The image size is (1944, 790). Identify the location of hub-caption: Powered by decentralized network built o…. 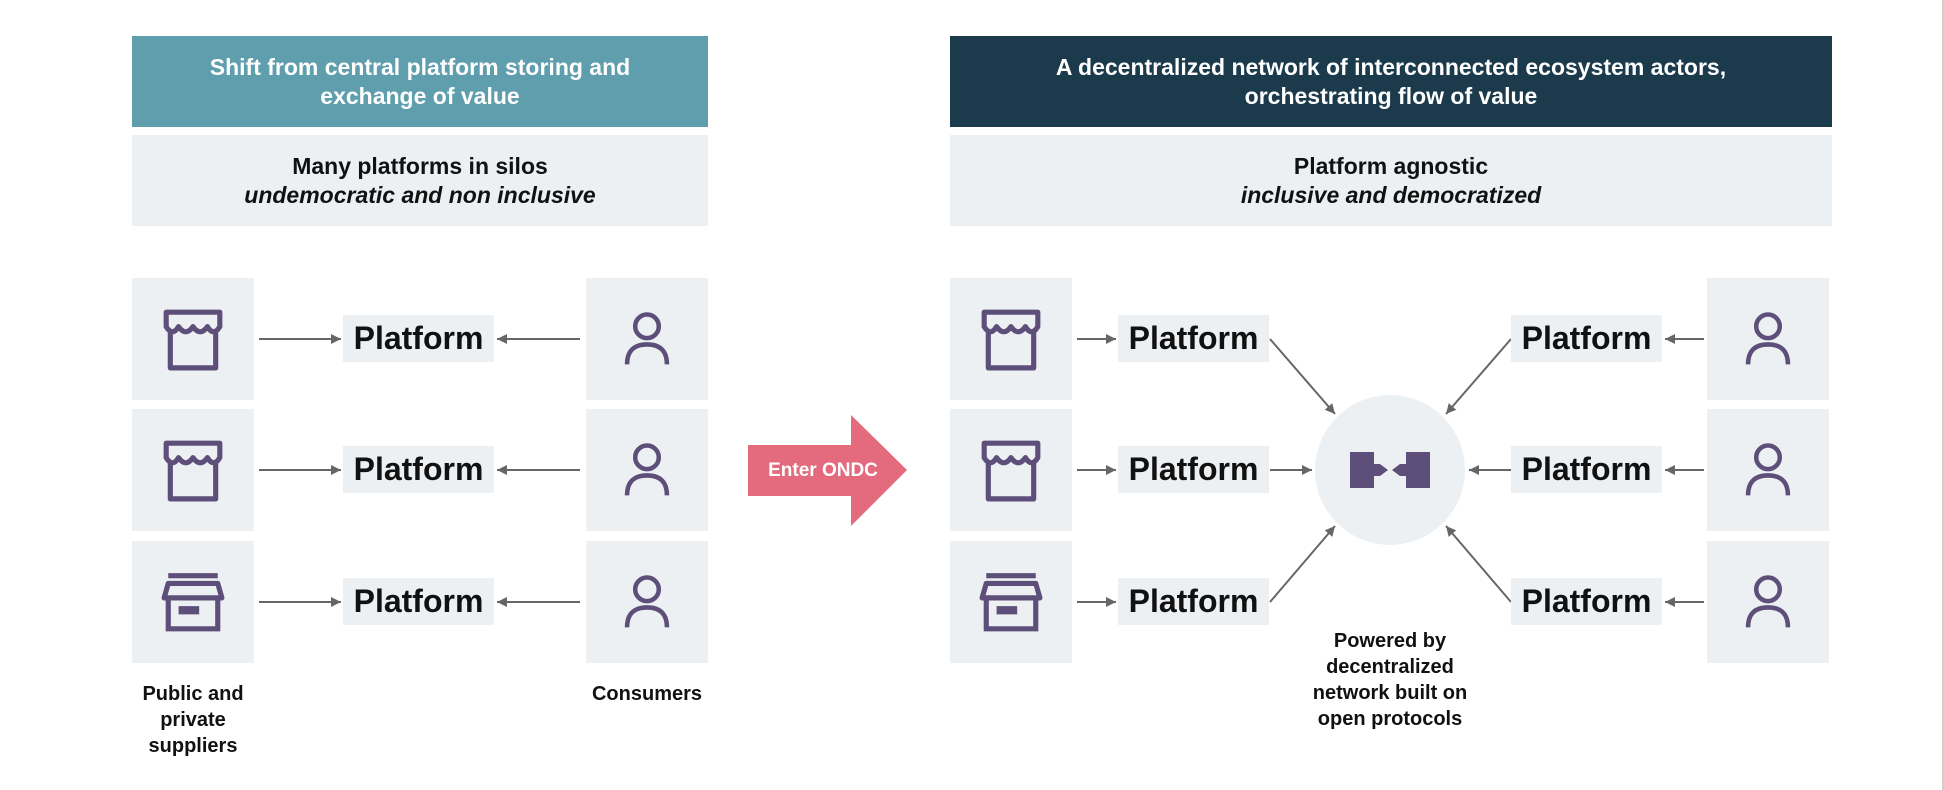
(1390, 680).